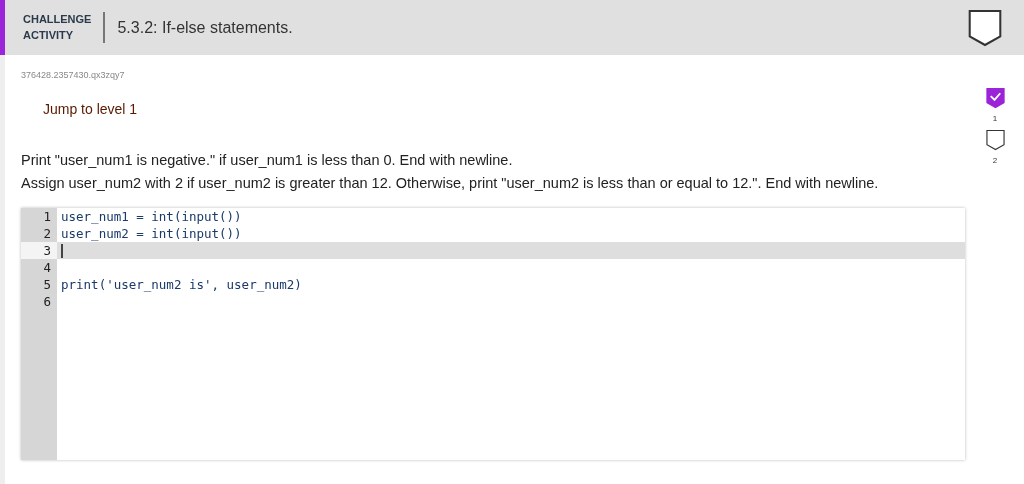 Image resolution: width=1024 pixels, height=484 pixels. Describe the element at coordinates (39, 216) in the screenshot. I see `line-number: 1` at that location.